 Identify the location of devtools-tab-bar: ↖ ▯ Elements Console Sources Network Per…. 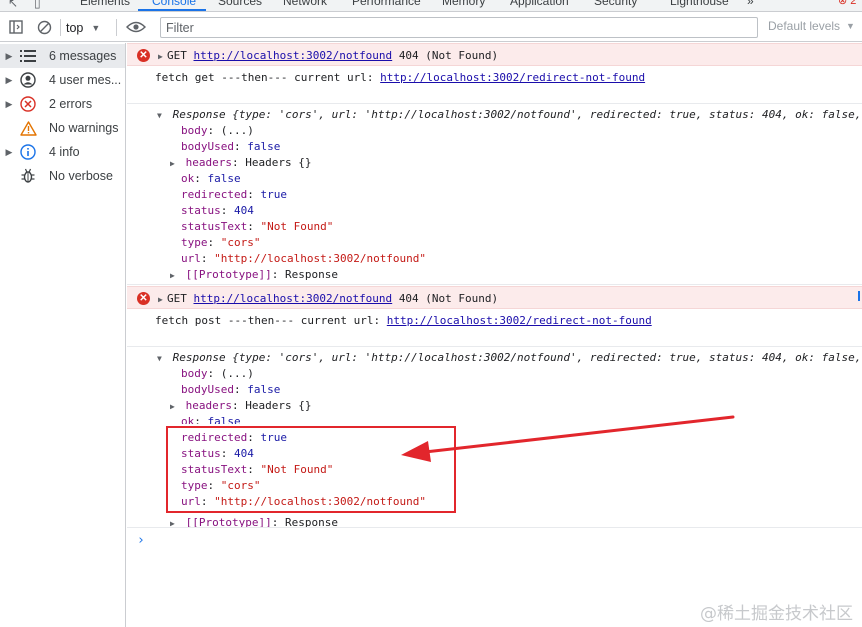
(431, 6).